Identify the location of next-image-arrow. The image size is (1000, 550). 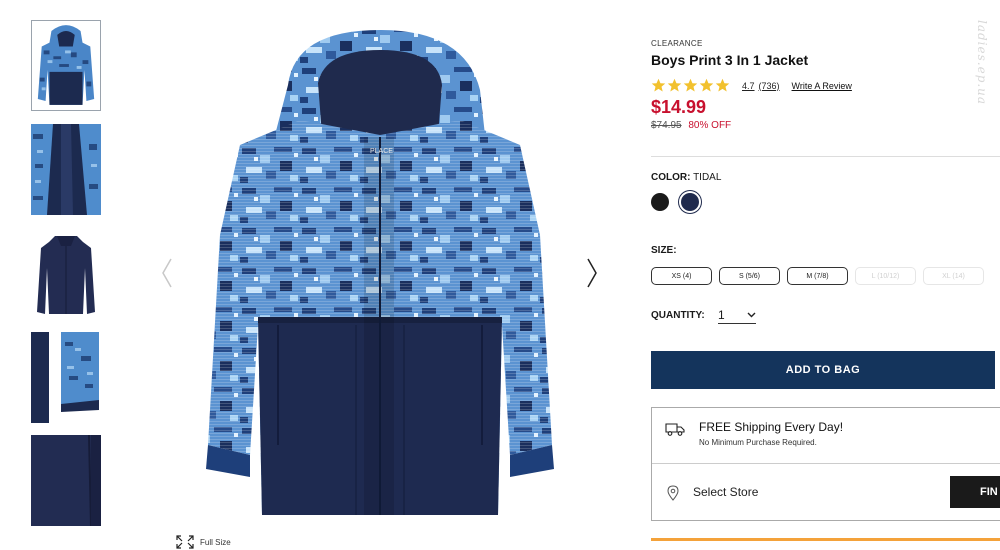
(592, 273).